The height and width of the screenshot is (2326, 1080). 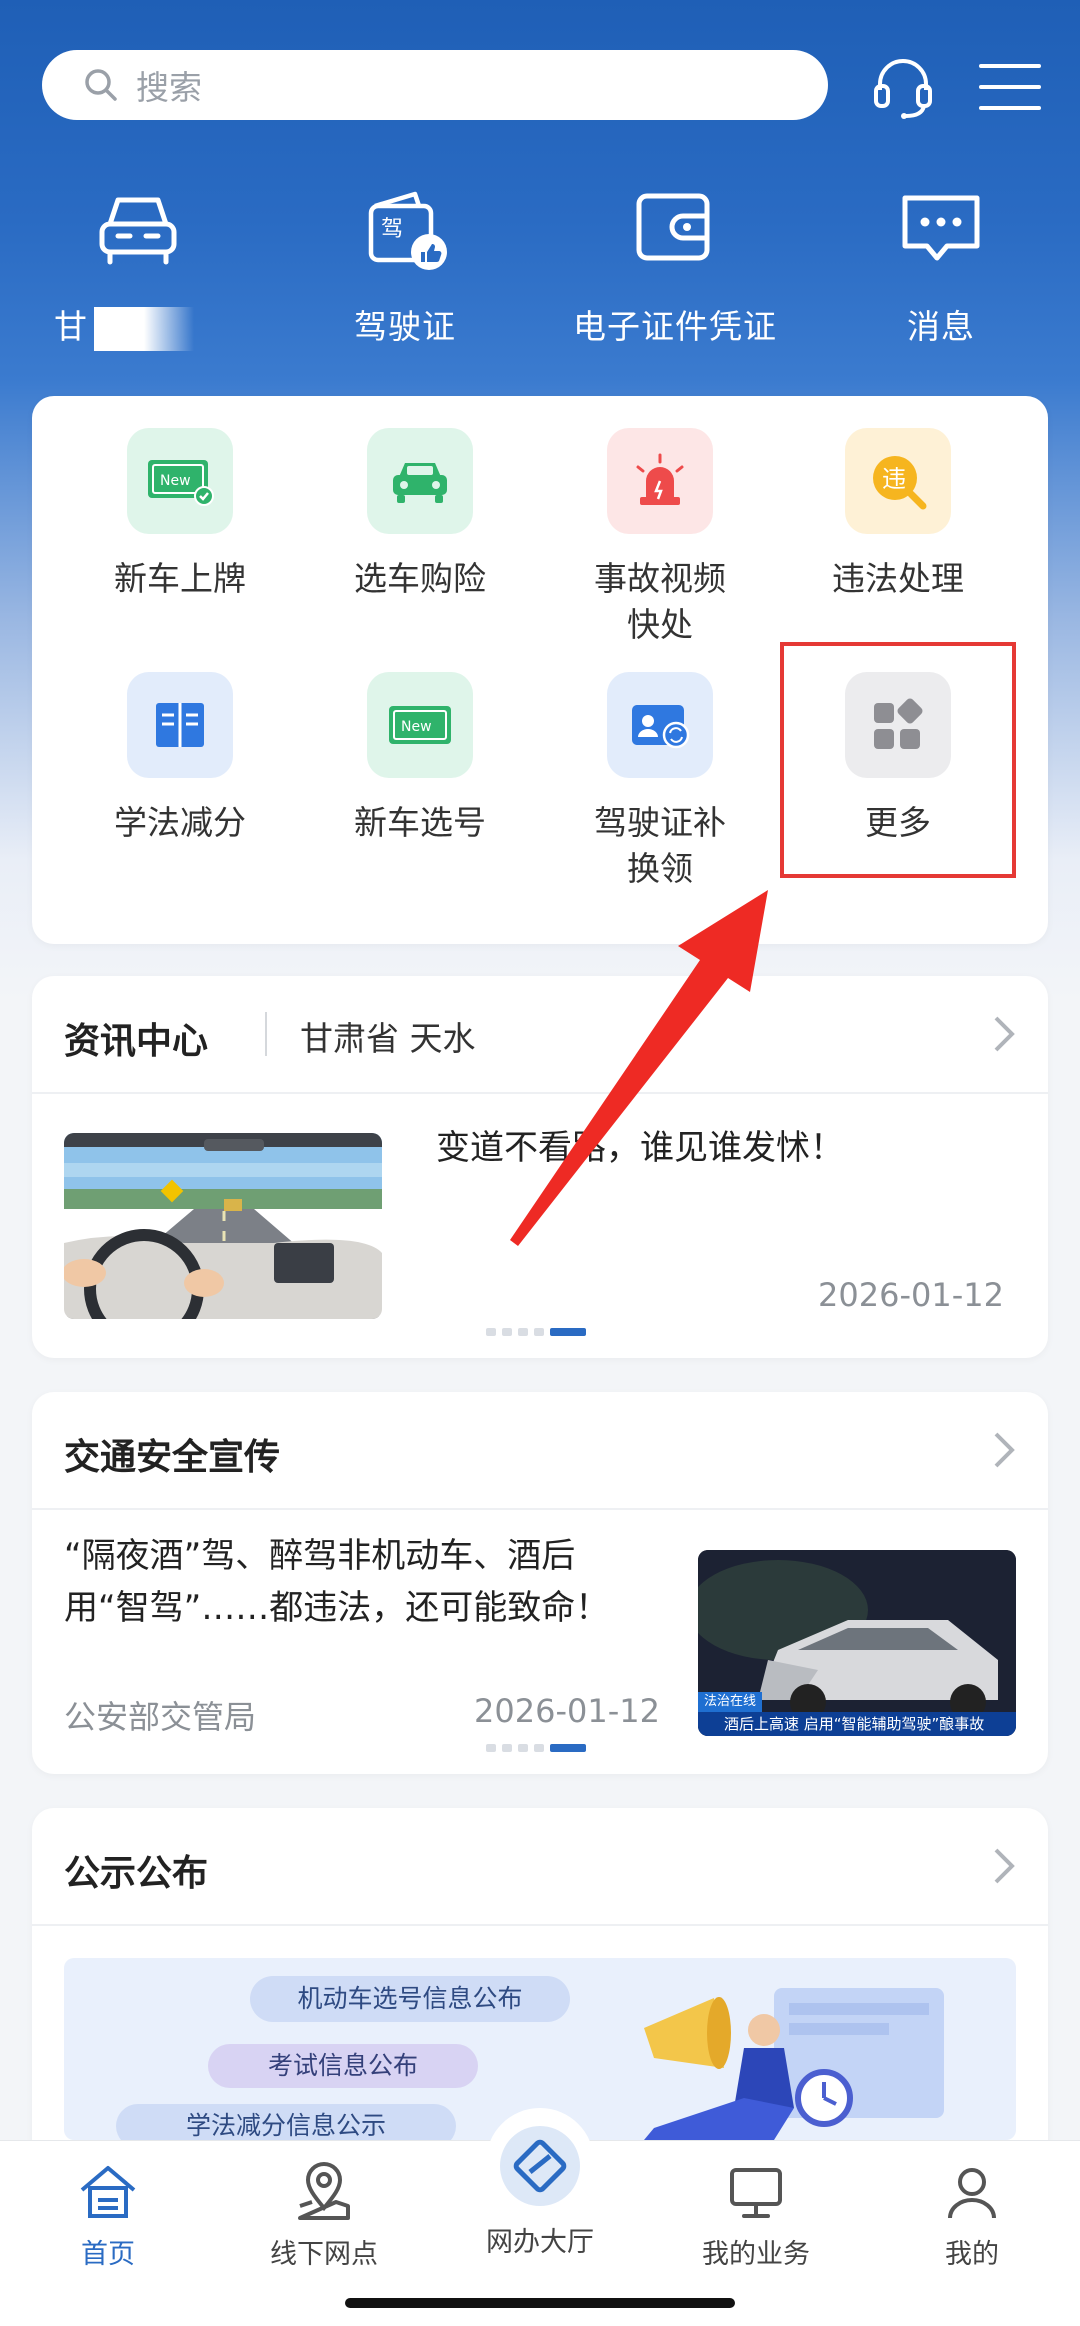 I want to click on safety-thumbnail: 法治在线 酒后上高速 启用“智能辅助驾驶”酿事故, so click(x=857, y=1643).